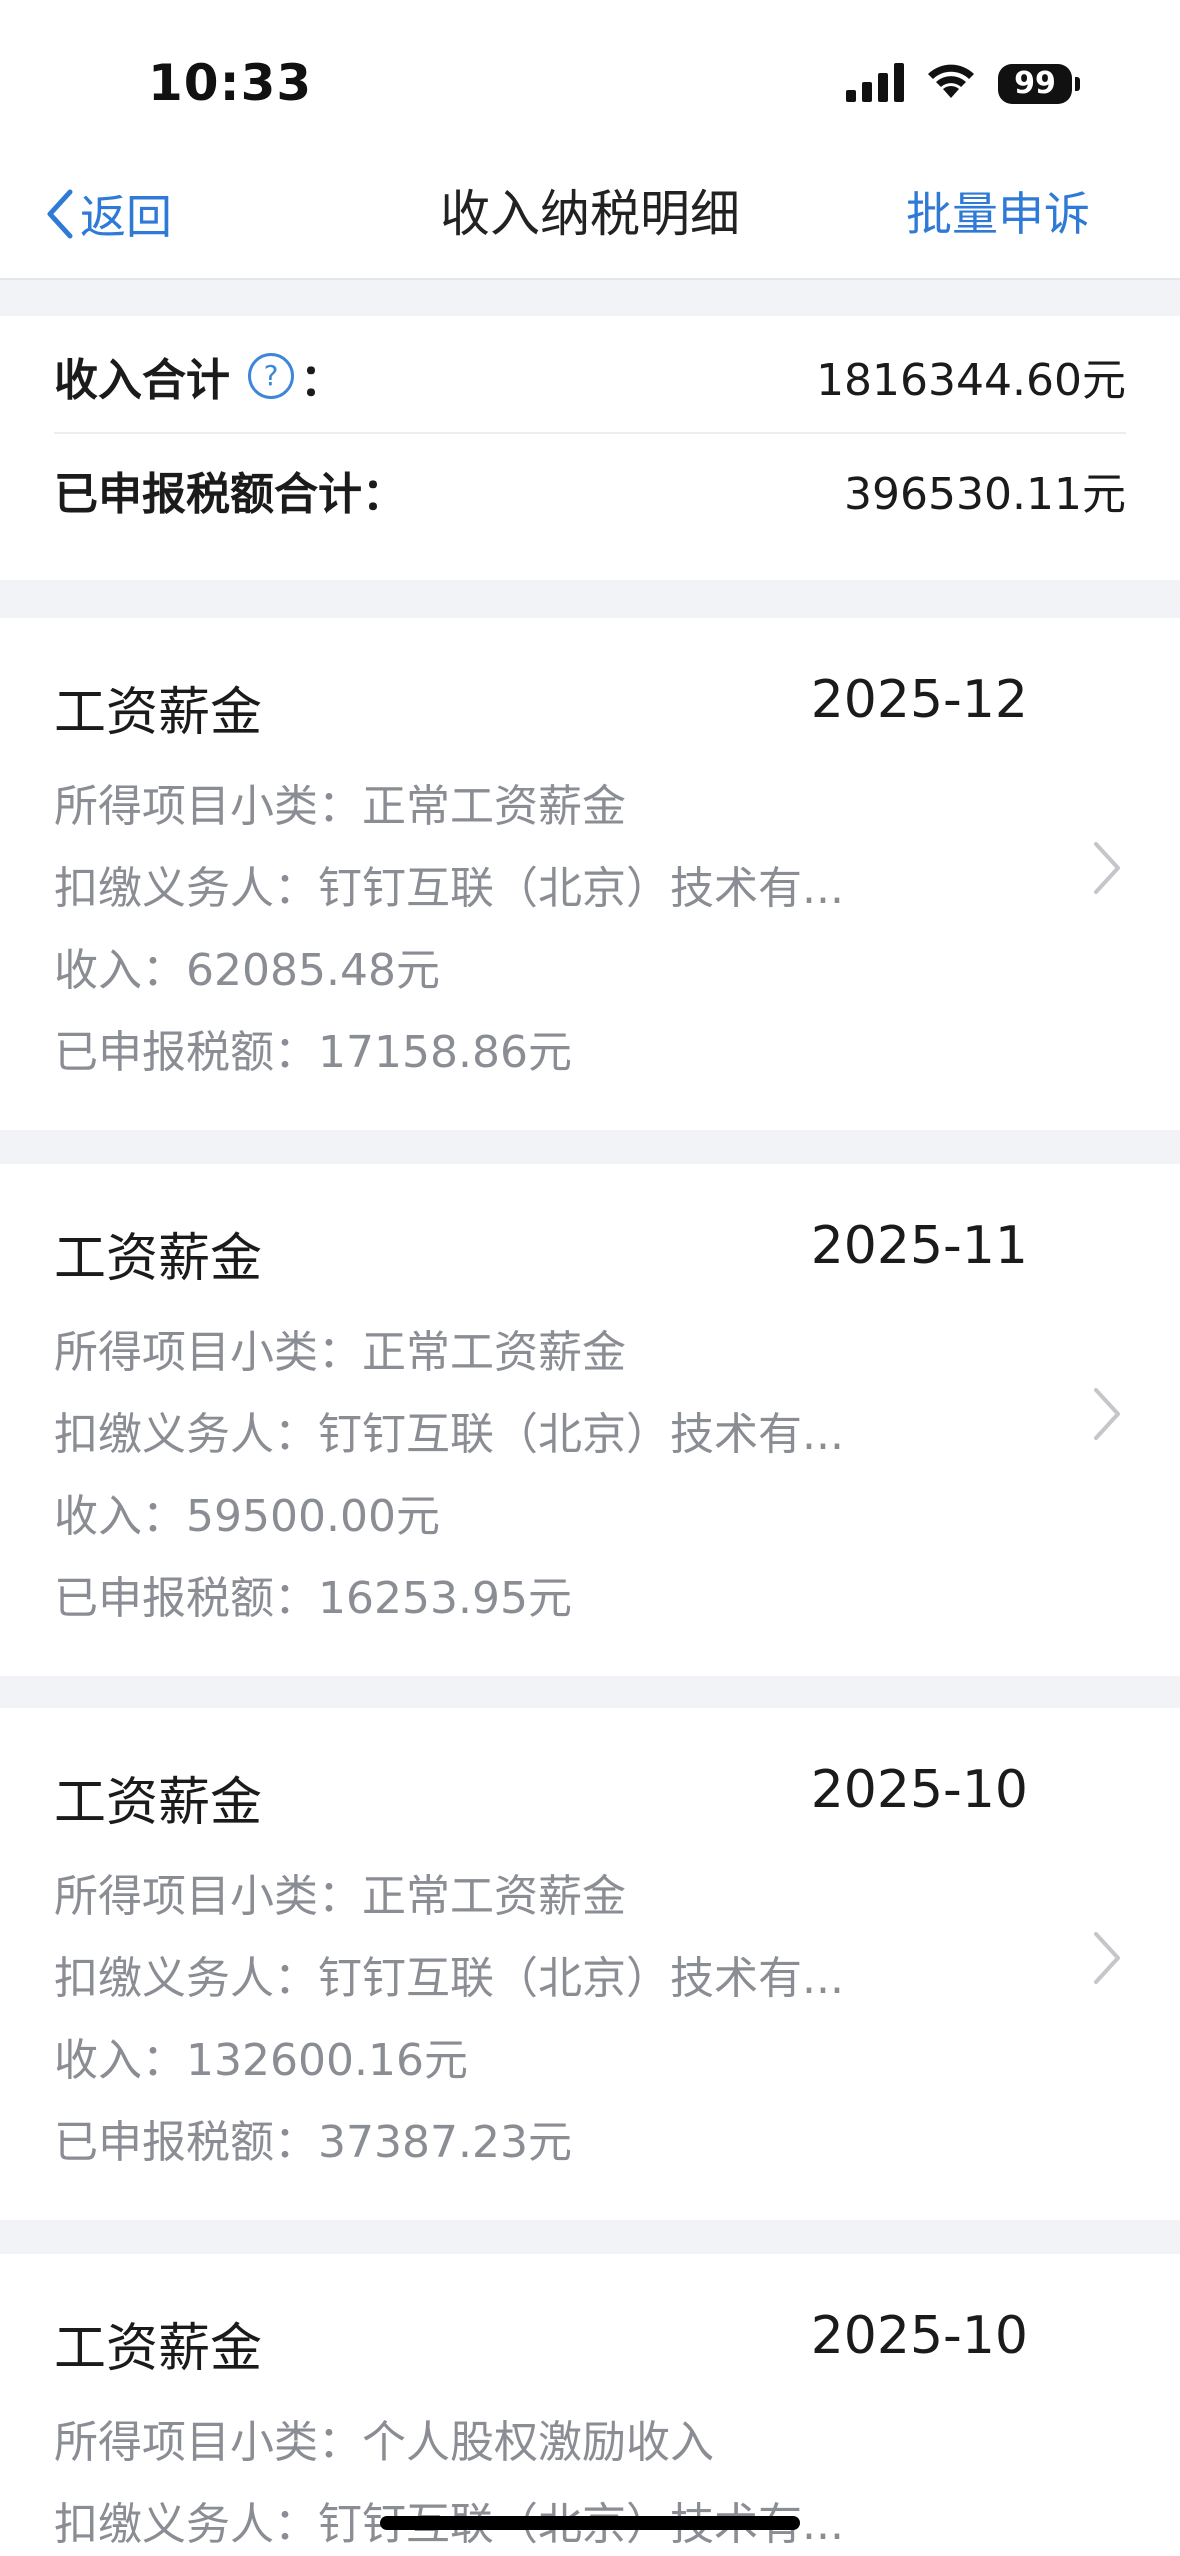 The width and height of the screenshot is (1180, 2556). Describe the element at coordinates (271, 376) in the screenshot. I see `help-icon: ?` at that location.